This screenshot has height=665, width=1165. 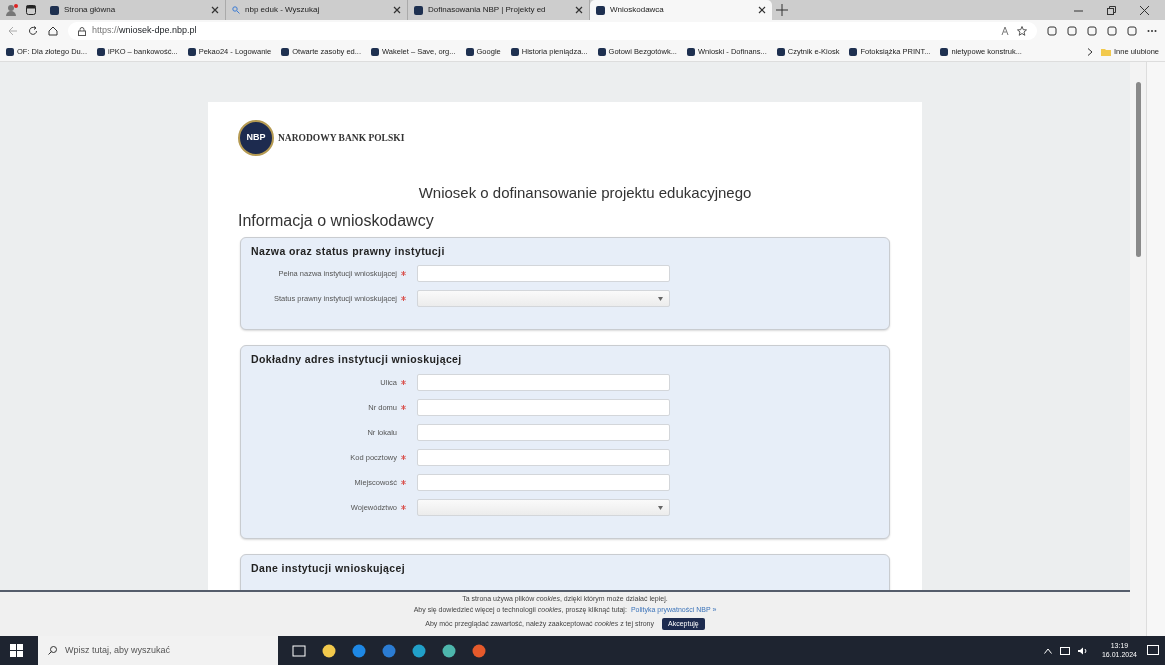 I want to click on refresh-icon, so click(x=33, y=31).